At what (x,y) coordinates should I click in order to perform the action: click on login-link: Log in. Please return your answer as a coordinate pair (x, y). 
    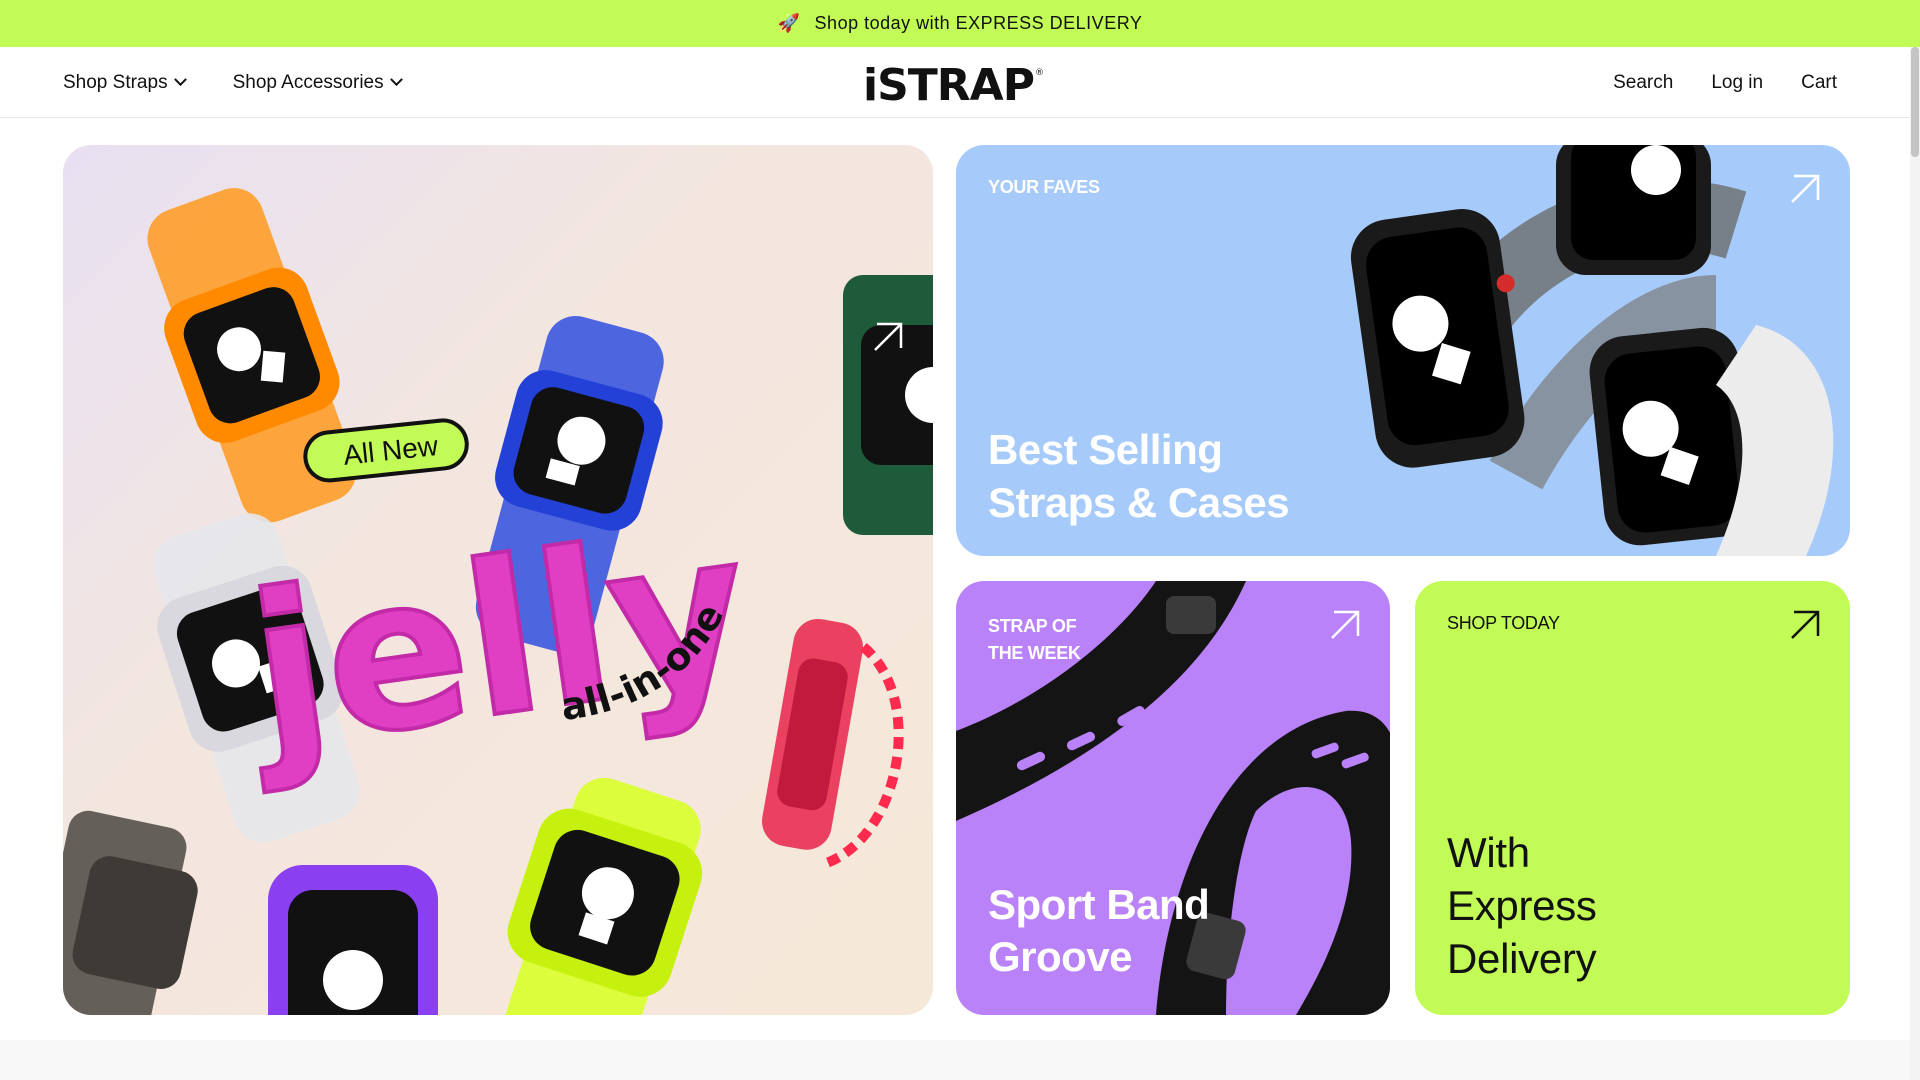
    Looking at the image, I should click on (1737, 83).